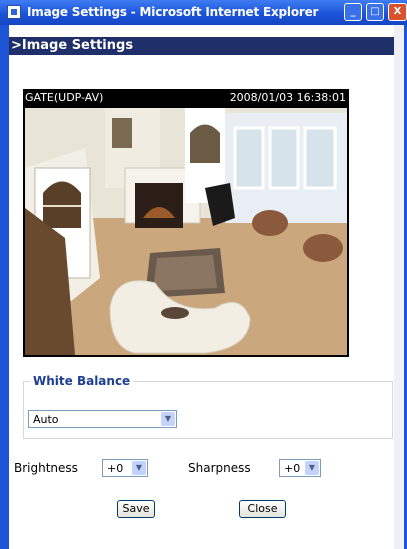 The height and width of the screenshot is (549, 407). What do you see at coordinates (292, 468) in the screenshot?
I see `sharpness-value: +0` at bounding box center [292, 468].